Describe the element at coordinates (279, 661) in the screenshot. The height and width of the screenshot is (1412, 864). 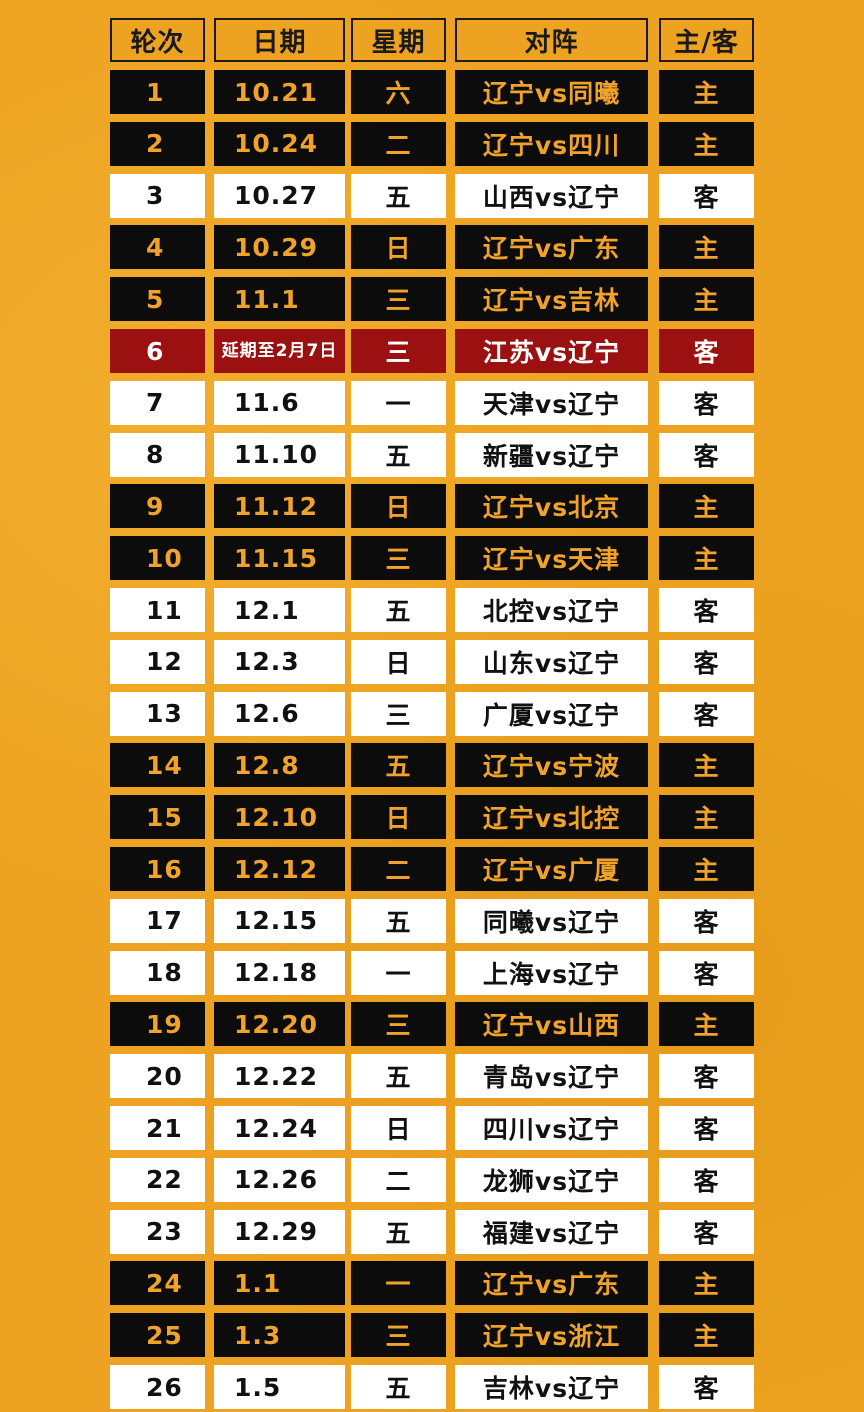
I see `date-cell: 12.3` at that location.